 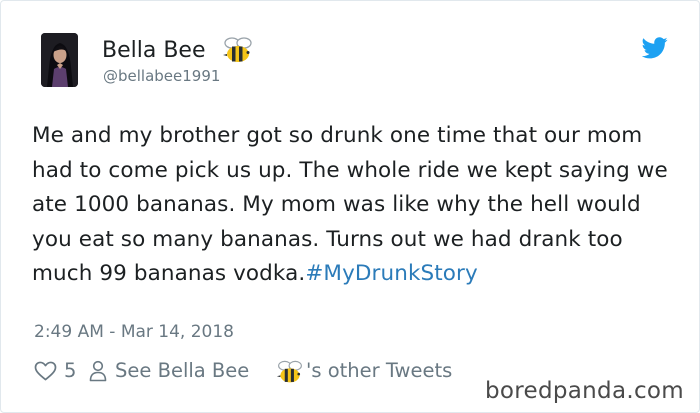 I want to click on twitter-bird-icon, so click(x=655, y=48).